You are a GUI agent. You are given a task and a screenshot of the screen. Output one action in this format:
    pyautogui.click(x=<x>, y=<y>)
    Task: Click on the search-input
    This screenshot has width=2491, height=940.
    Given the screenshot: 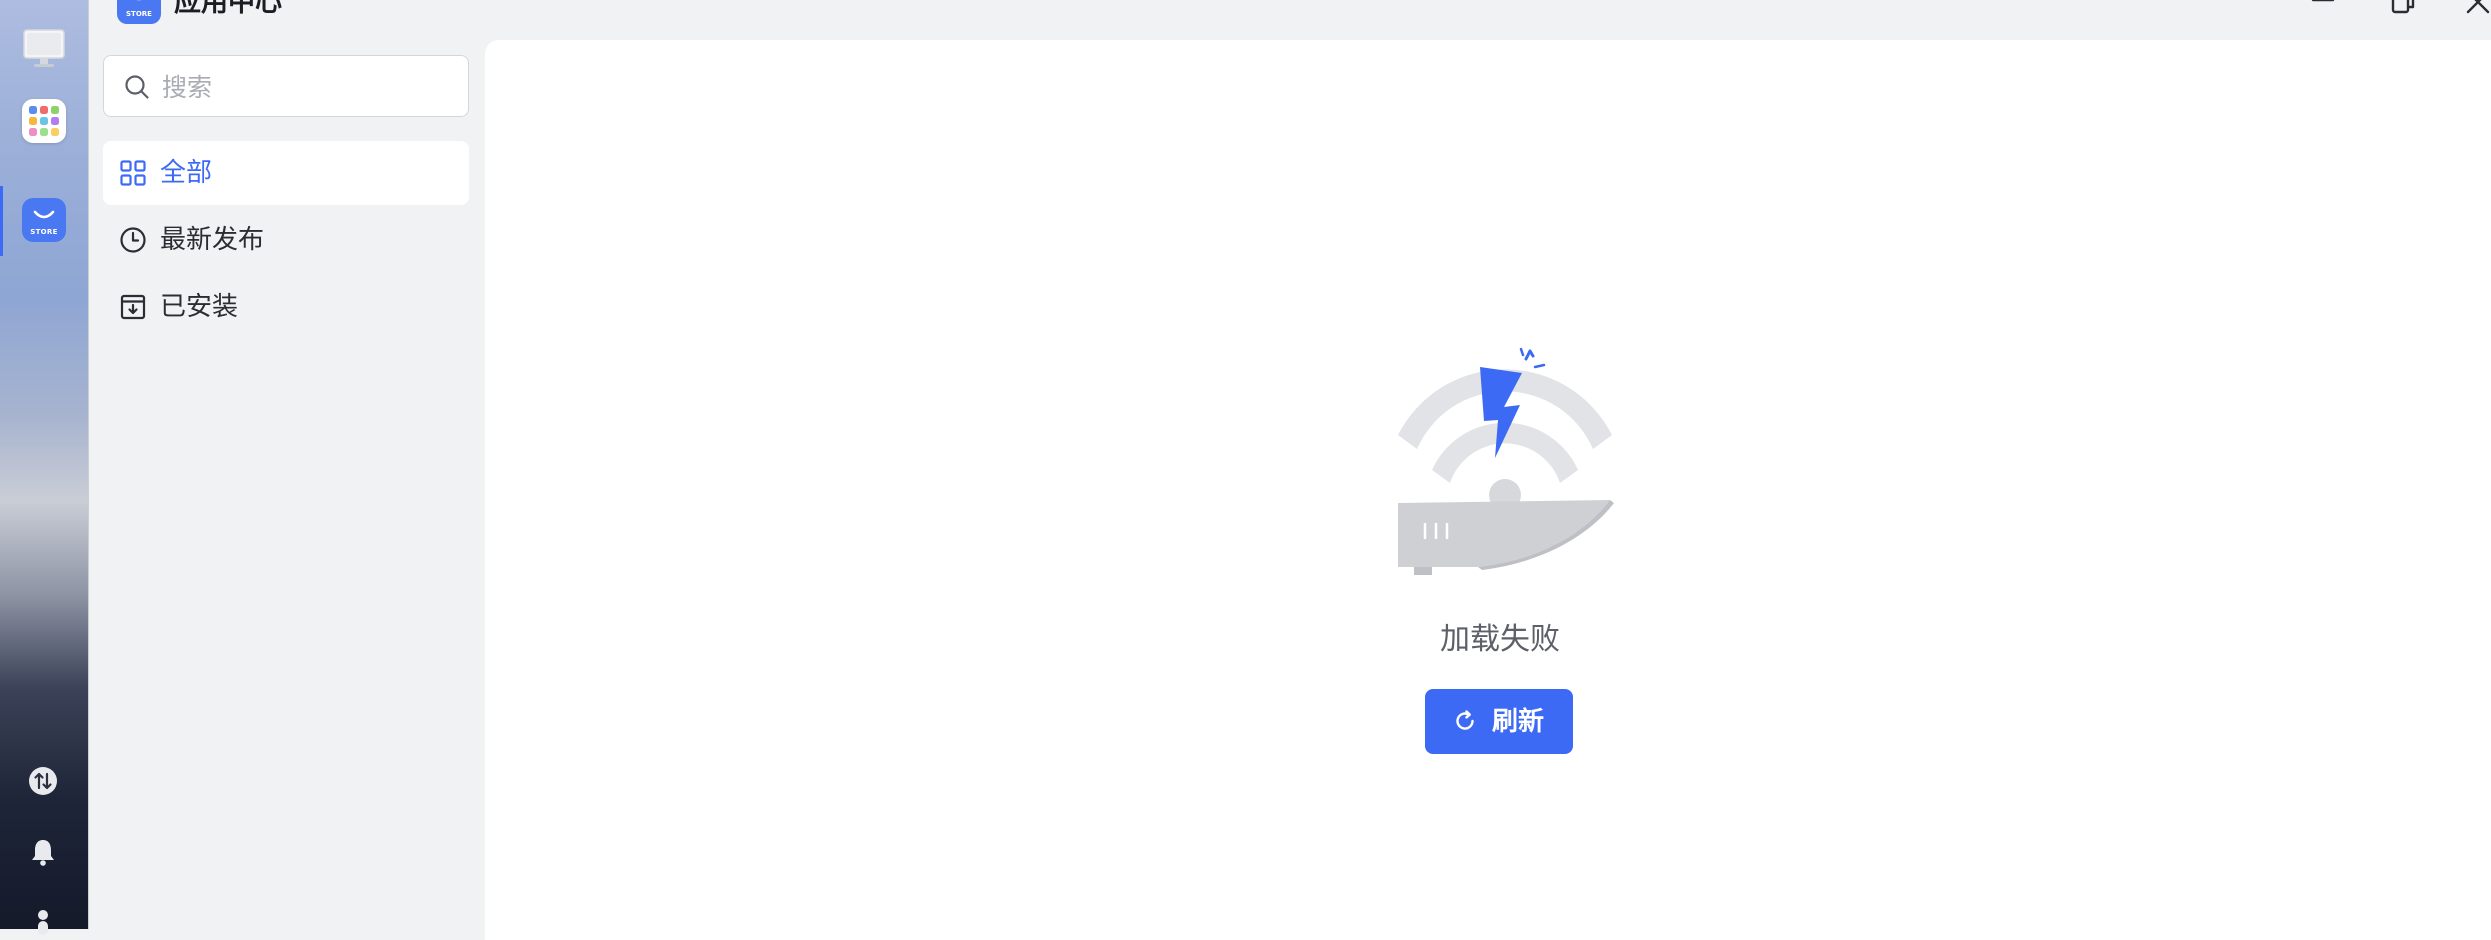 What is the action you would take?
    pyautogui.click(x=307, y=87)
    